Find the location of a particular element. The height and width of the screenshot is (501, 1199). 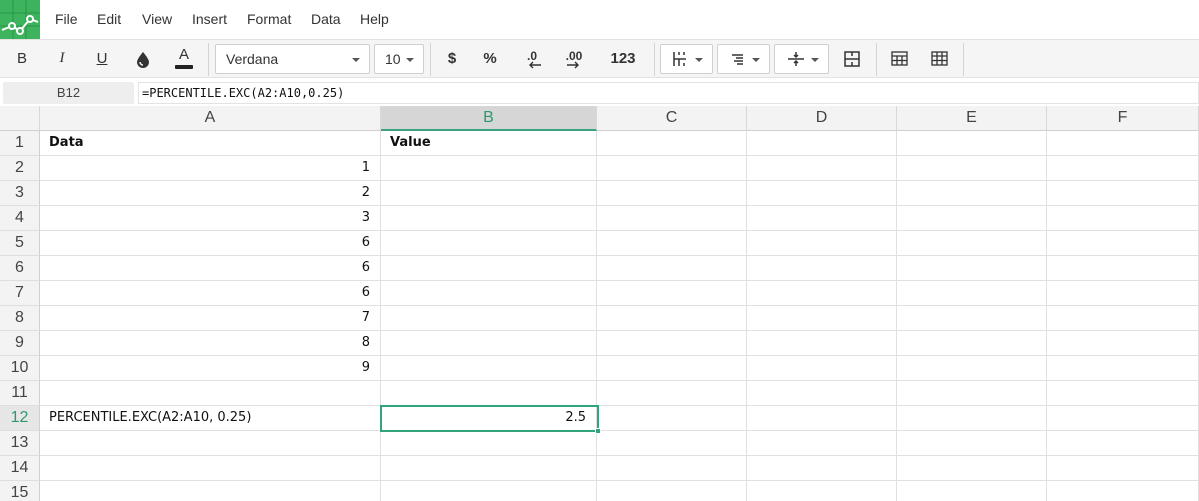

row-header-4: 4 is located at coordinates (20, 218).